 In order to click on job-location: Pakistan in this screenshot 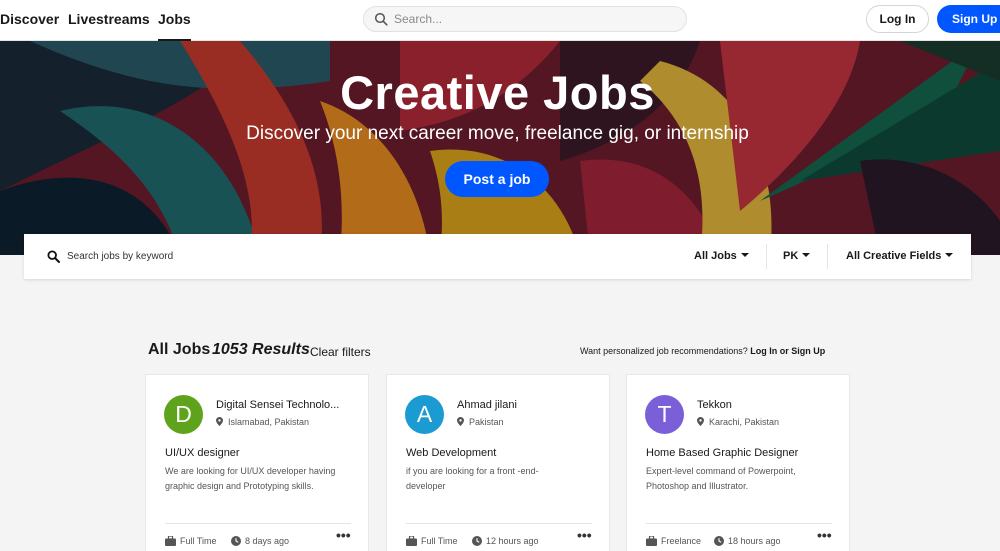, I will do `click(480, 422)`.